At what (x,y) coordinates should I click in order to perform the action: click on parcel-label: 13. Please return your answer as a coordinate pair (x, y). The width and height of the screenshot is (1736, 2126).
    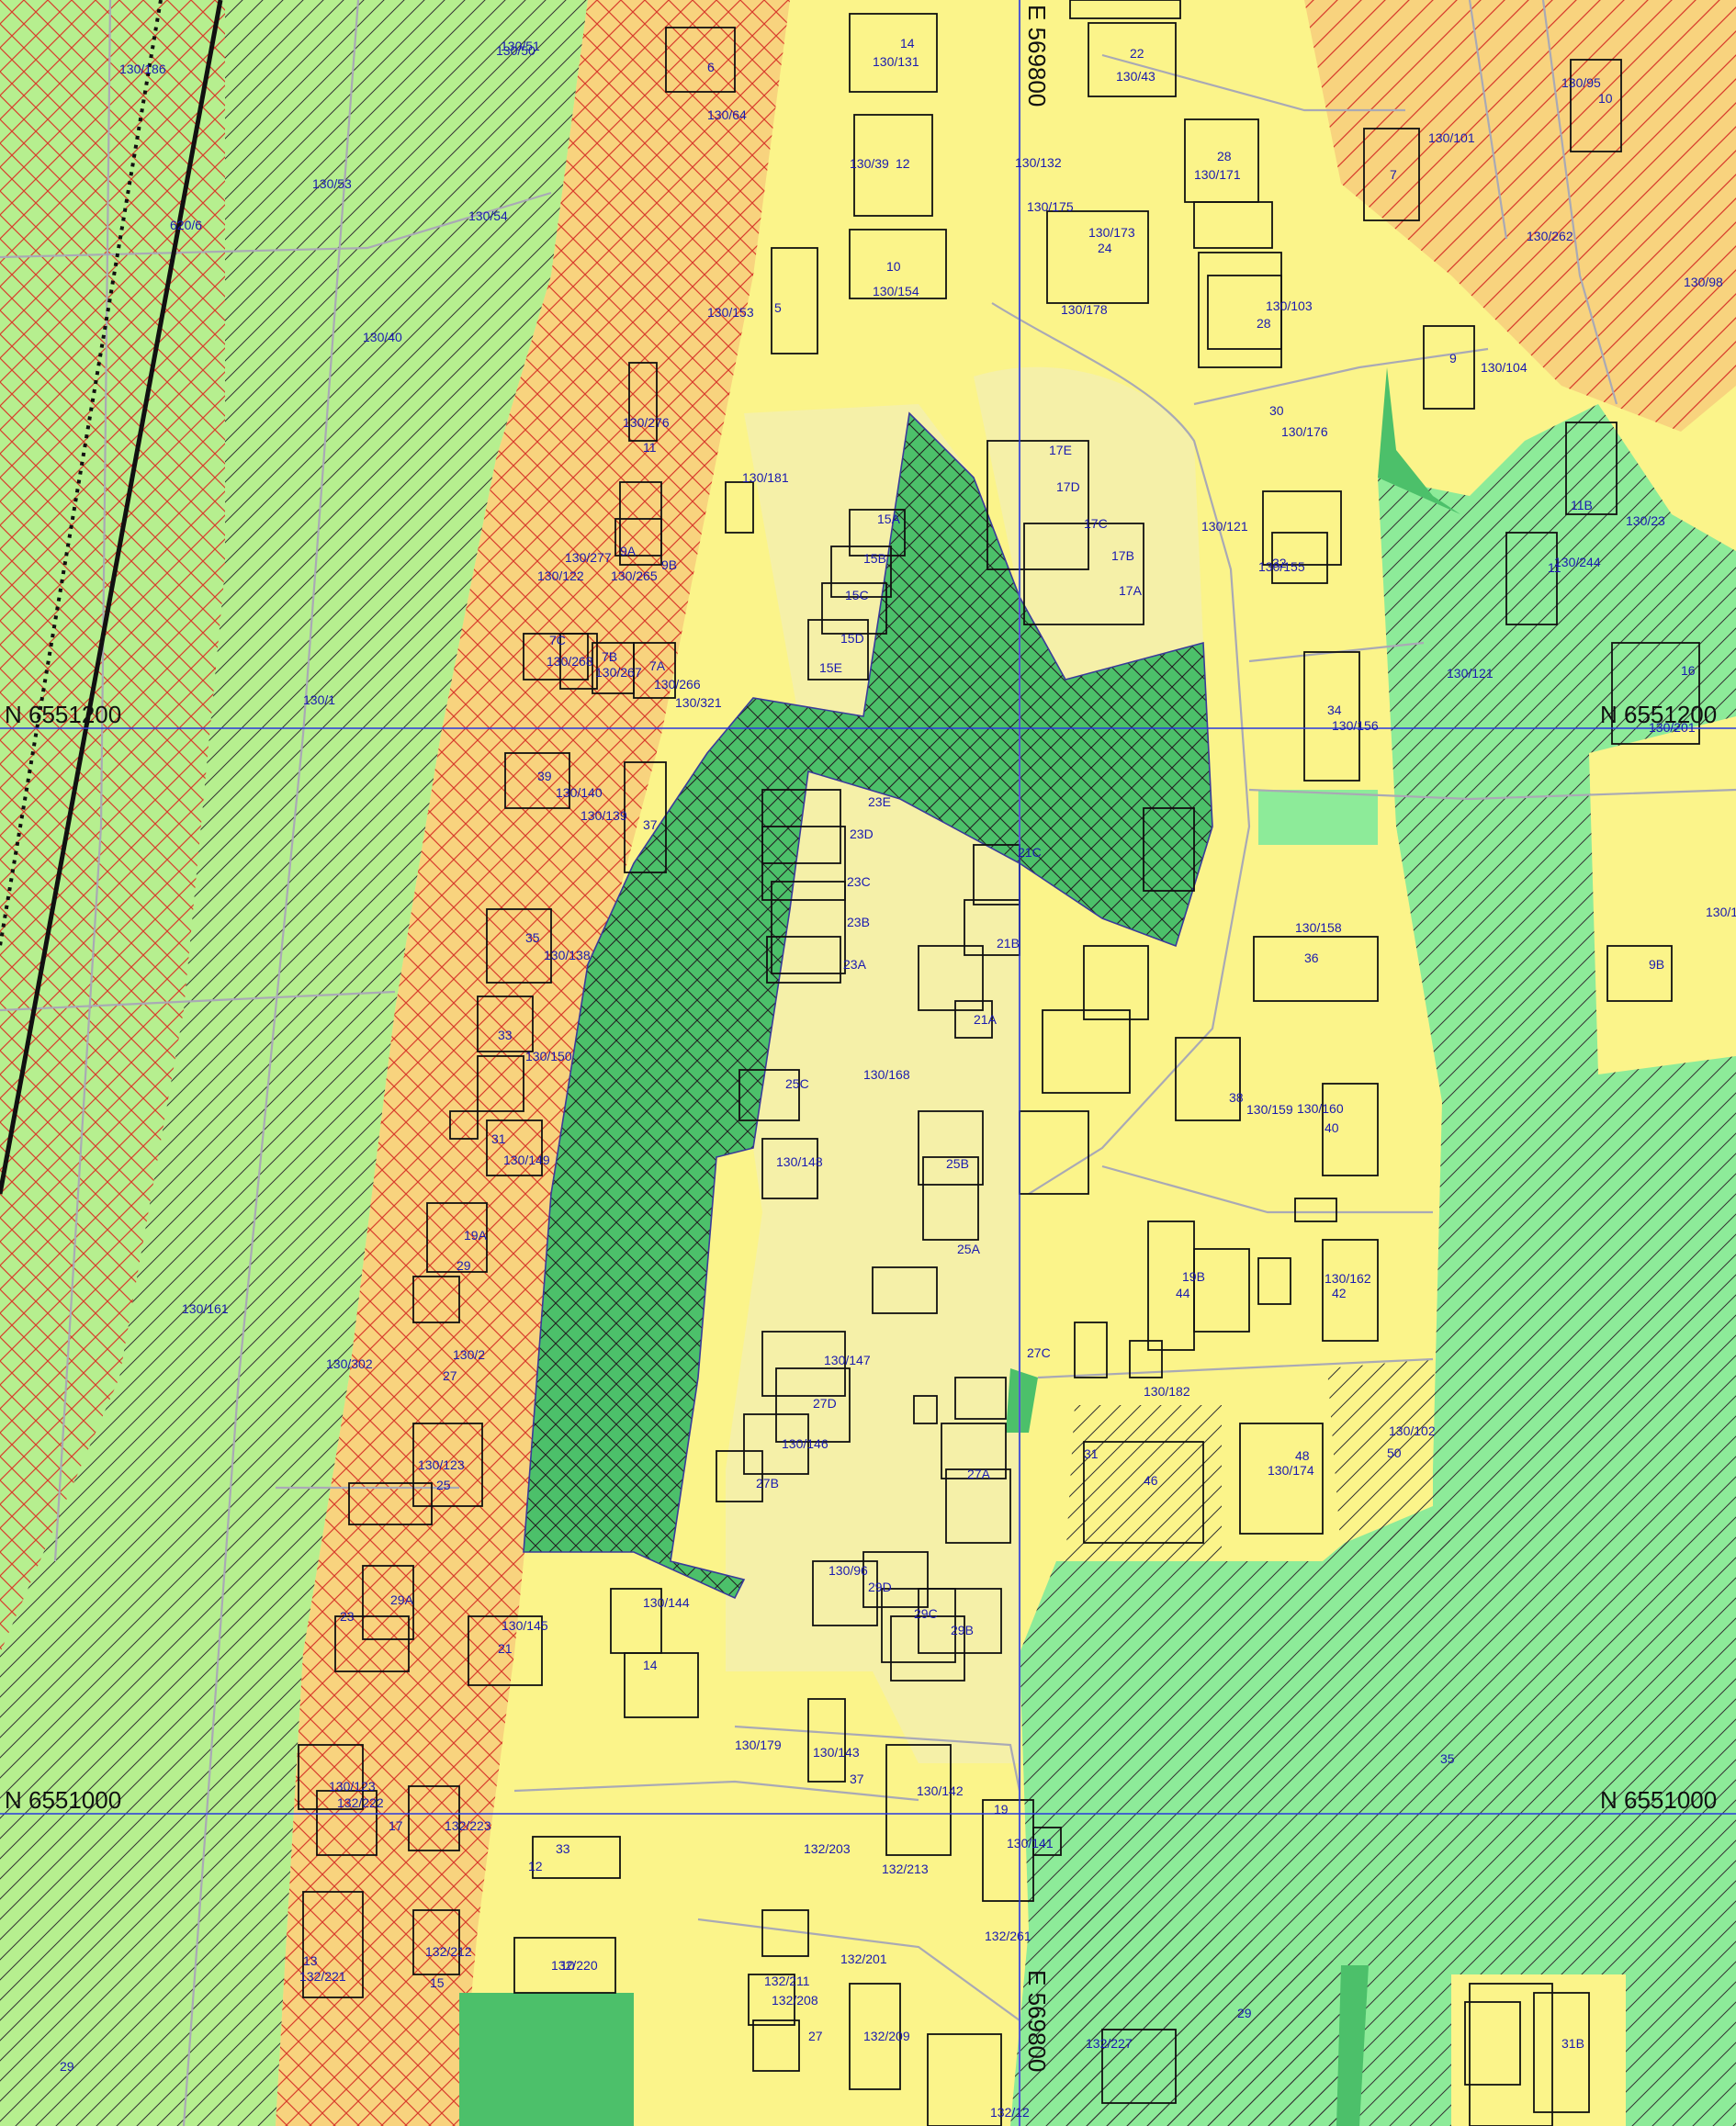
    Looking at the image, I should click on (310, 1960).